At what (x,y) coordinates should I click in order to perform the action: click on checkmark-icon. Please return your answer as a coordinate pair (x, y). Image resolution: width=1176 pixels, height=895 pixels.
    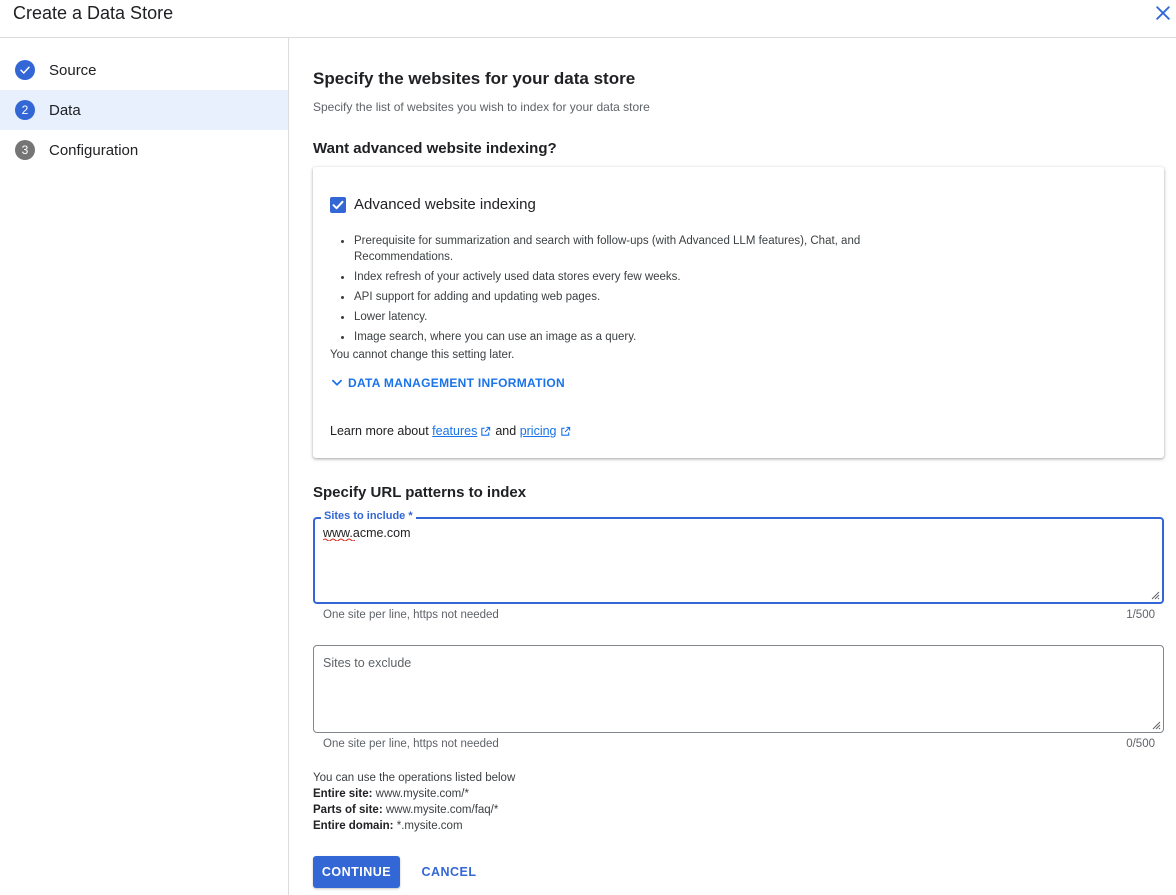
    Looking at the image, I should click on (338, 205).